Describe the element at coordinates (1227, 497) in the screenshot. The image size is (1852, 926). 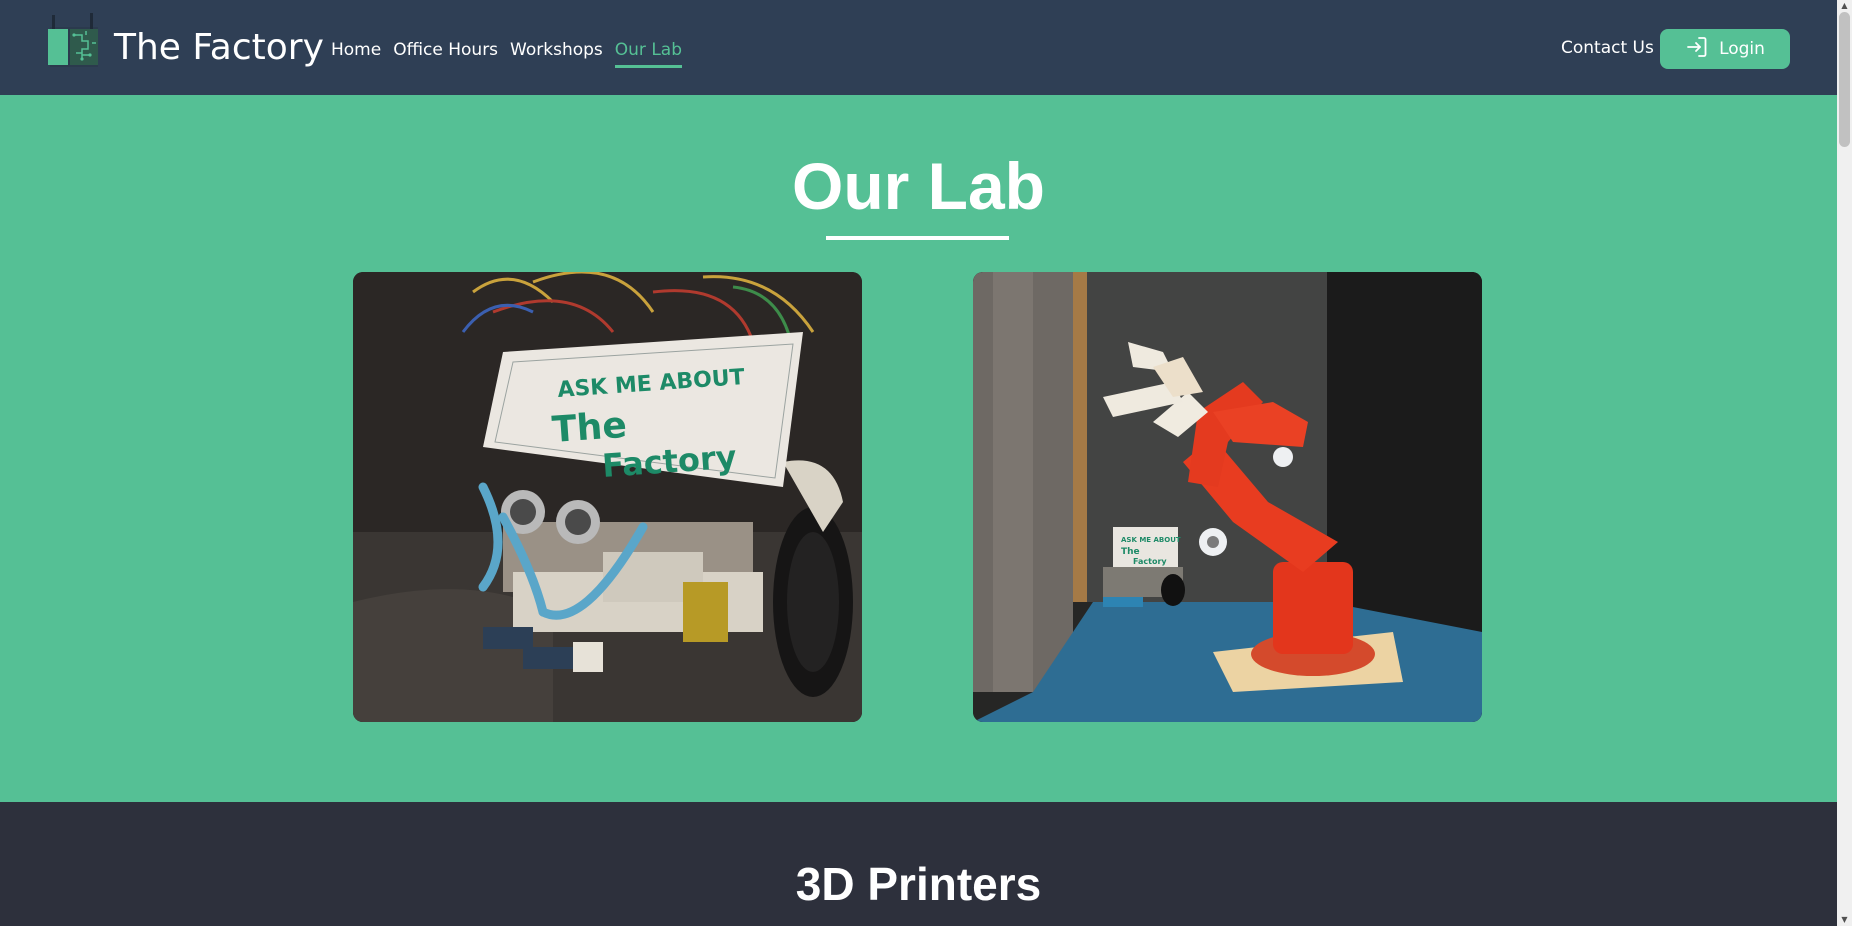
I see `robot-arm-photo: ASK ME ABOUT The Factory` at that location.